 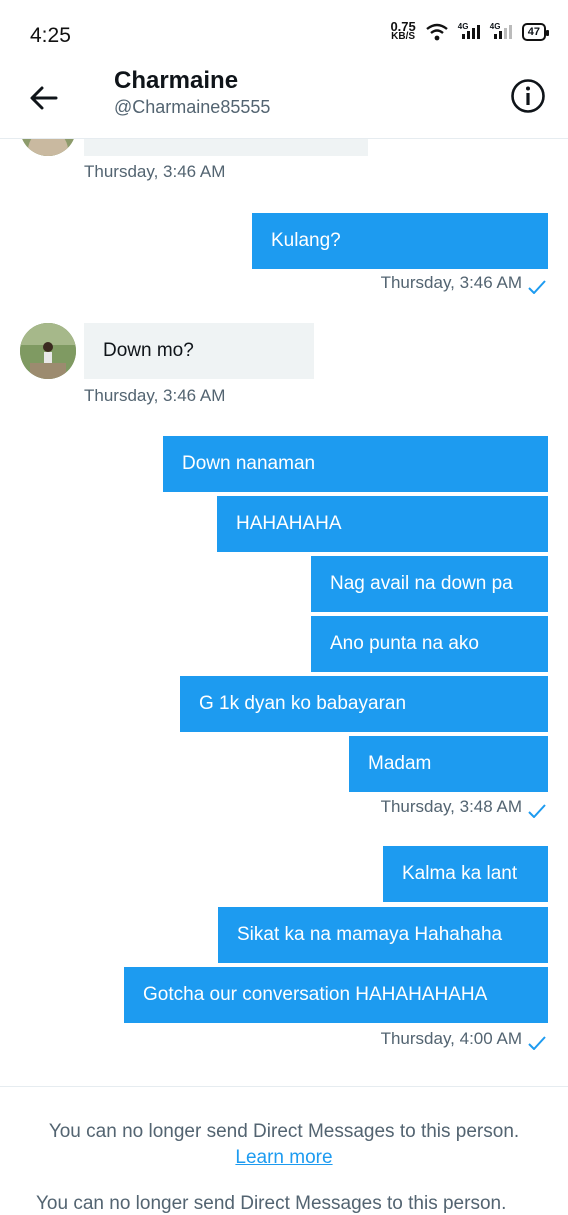 I want to click on status-time: 4:25, so click(x=50, y=35).